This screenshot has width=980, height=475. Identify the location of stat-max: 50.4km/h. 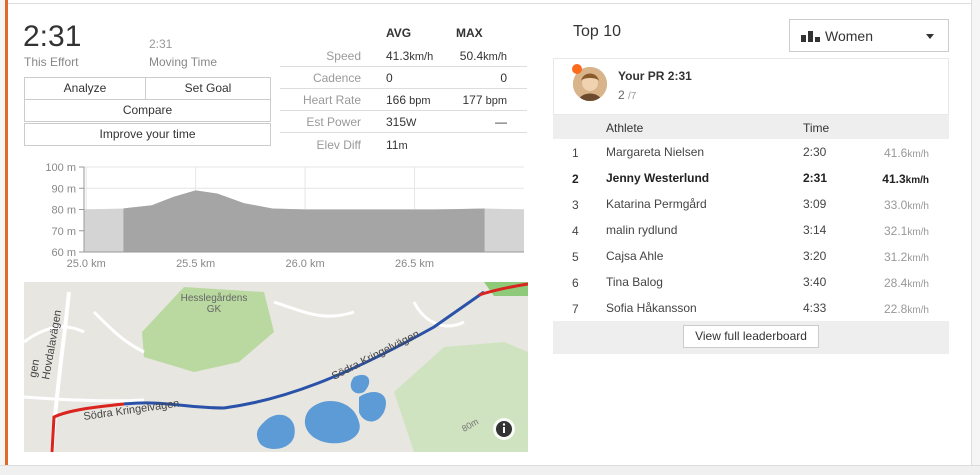
(483, 56).